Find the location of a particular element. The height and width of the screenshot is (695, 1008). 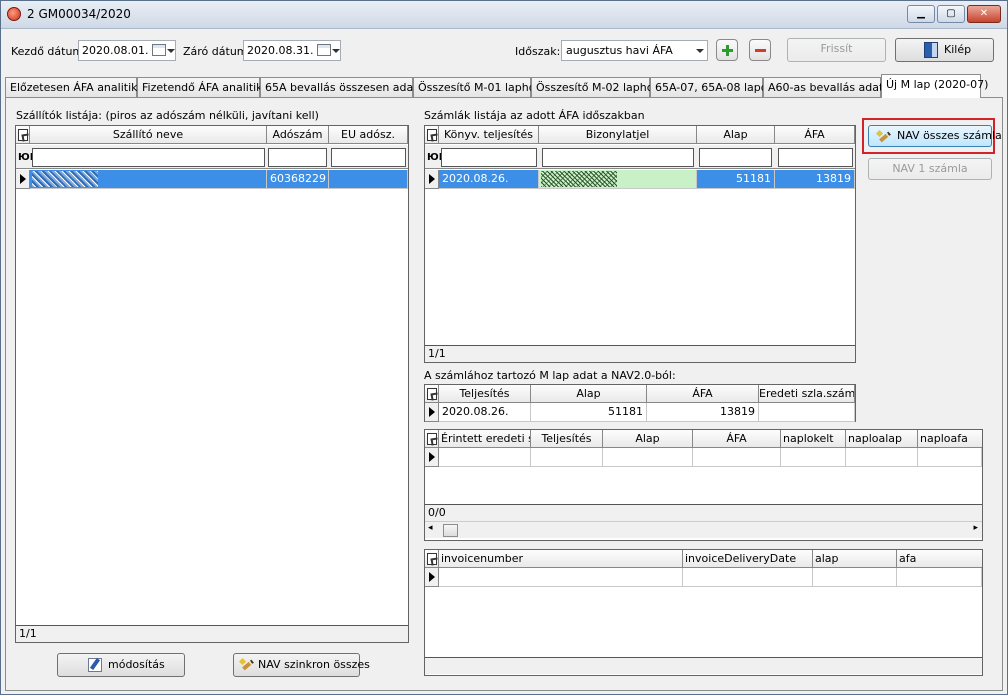

col-original-invoice: Eredeti szla.szám is located at coordinates (807, 394).